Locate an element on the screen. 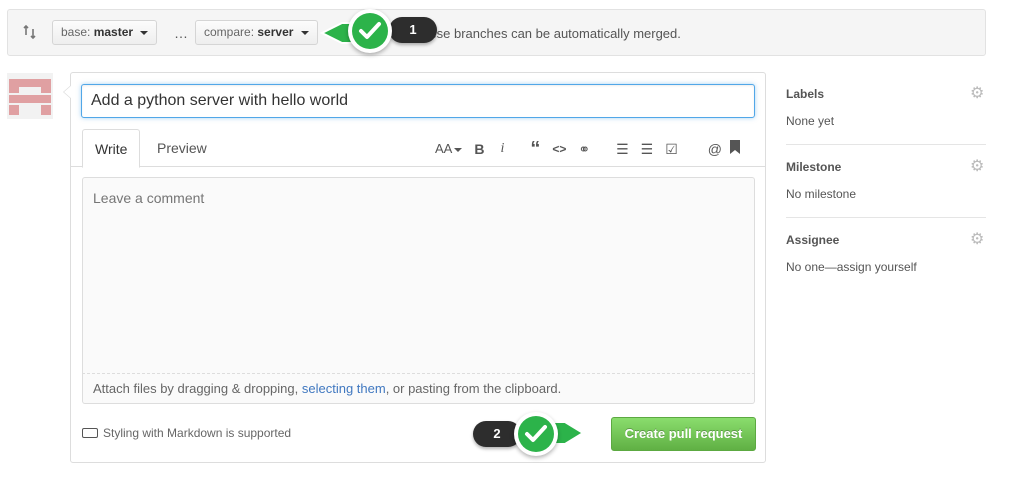 This screenshot has height=485, width=1023. markdown-toolbar: AA B i “ <> ⚭ ☰ ☰ ☑ @ is located at coordinates (588, 149).